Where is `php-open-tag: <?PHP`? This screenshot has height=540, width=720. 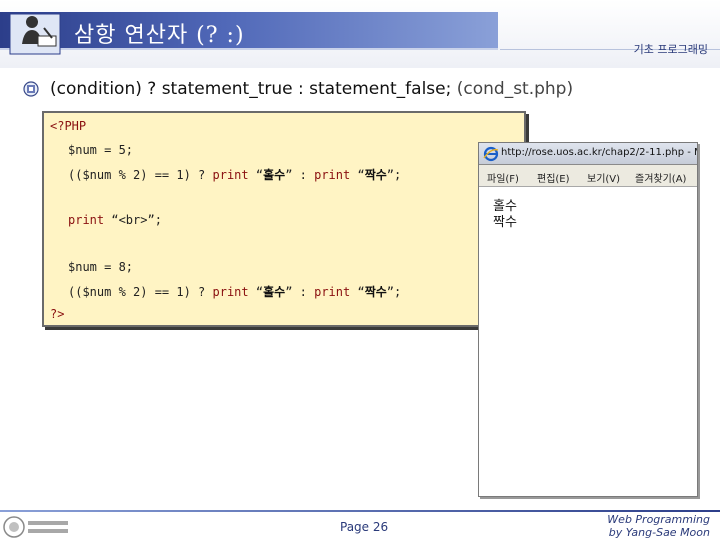
php-open-tag: <?PHP is located at coordinates (68, 126).